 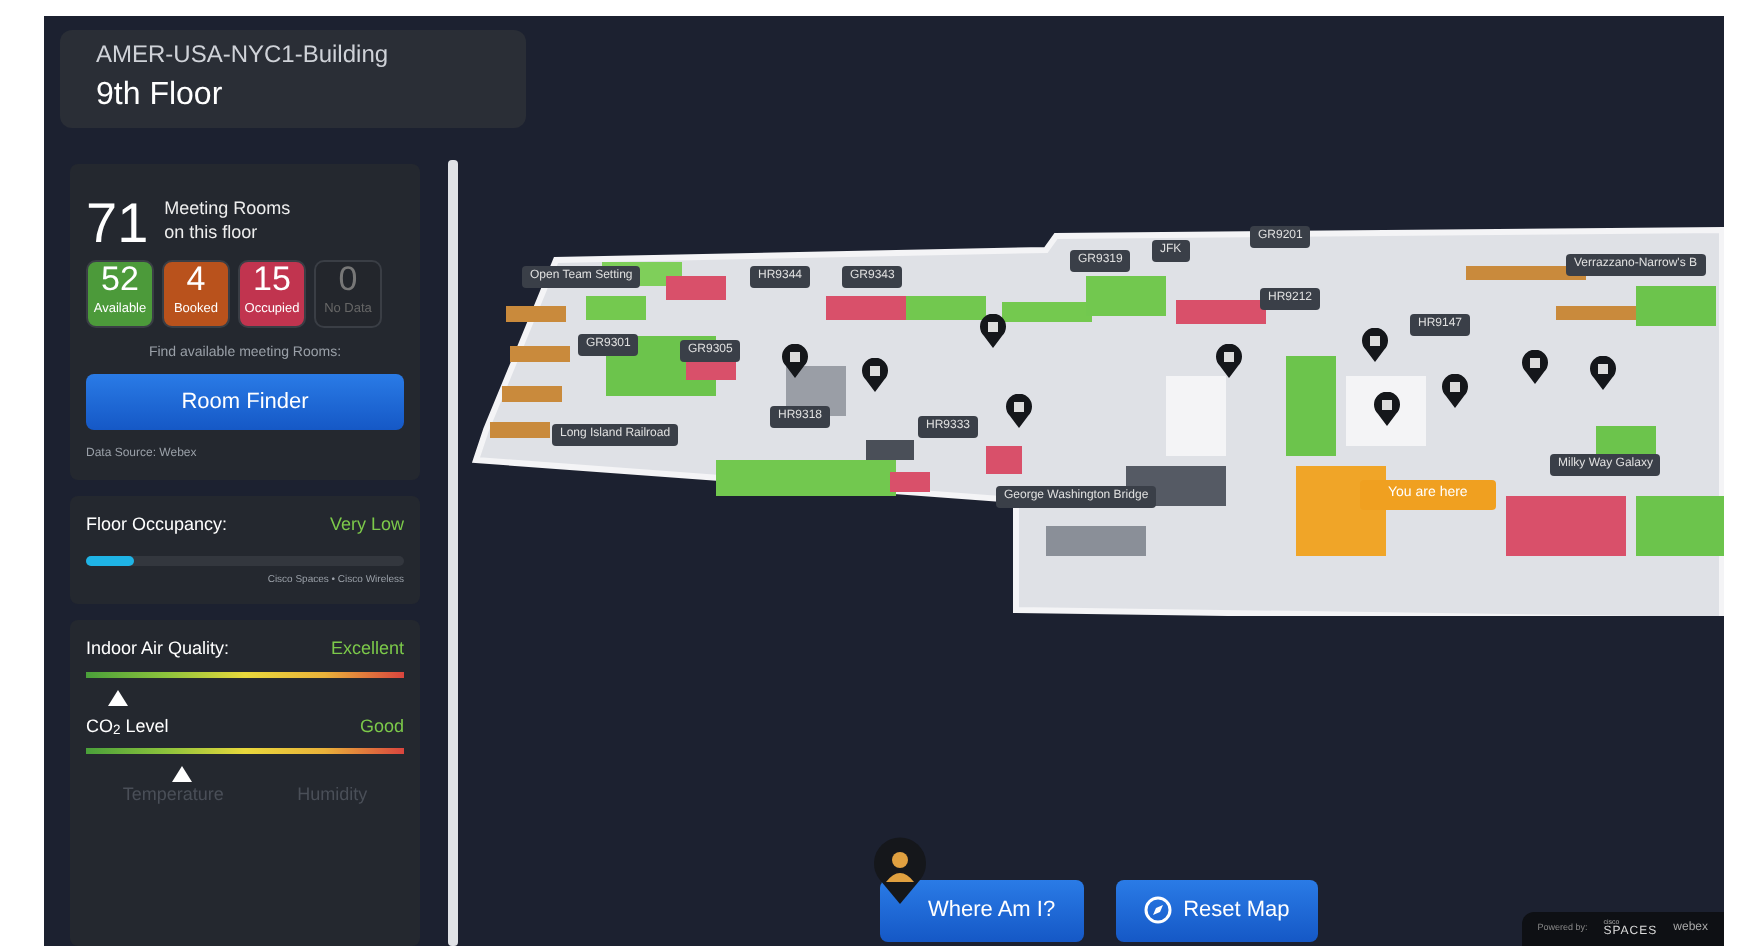 What do you see at coordinates (117, 224) in the screenshot?
I see `room-count: 71` at bounding box center [117, 224].